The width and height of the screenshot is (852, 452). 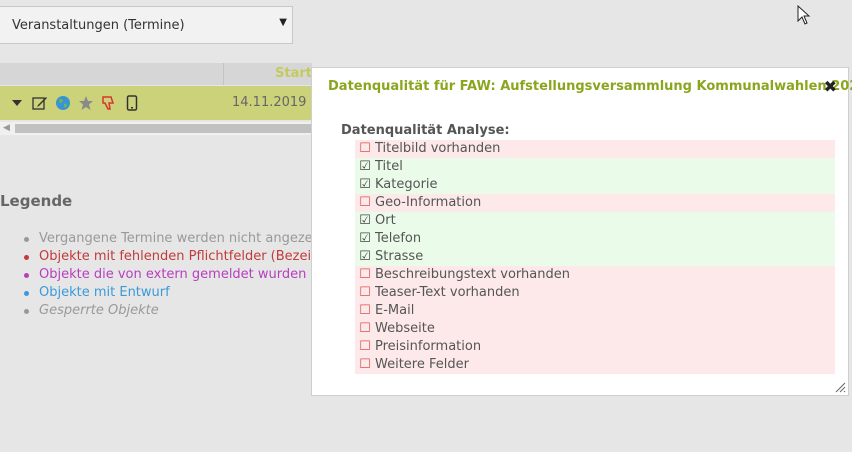 What do you see at coordinates (595, 167) in the screenshot?
I see `quality-check-item: ☑ Titel` at bounding box center [595, 167].